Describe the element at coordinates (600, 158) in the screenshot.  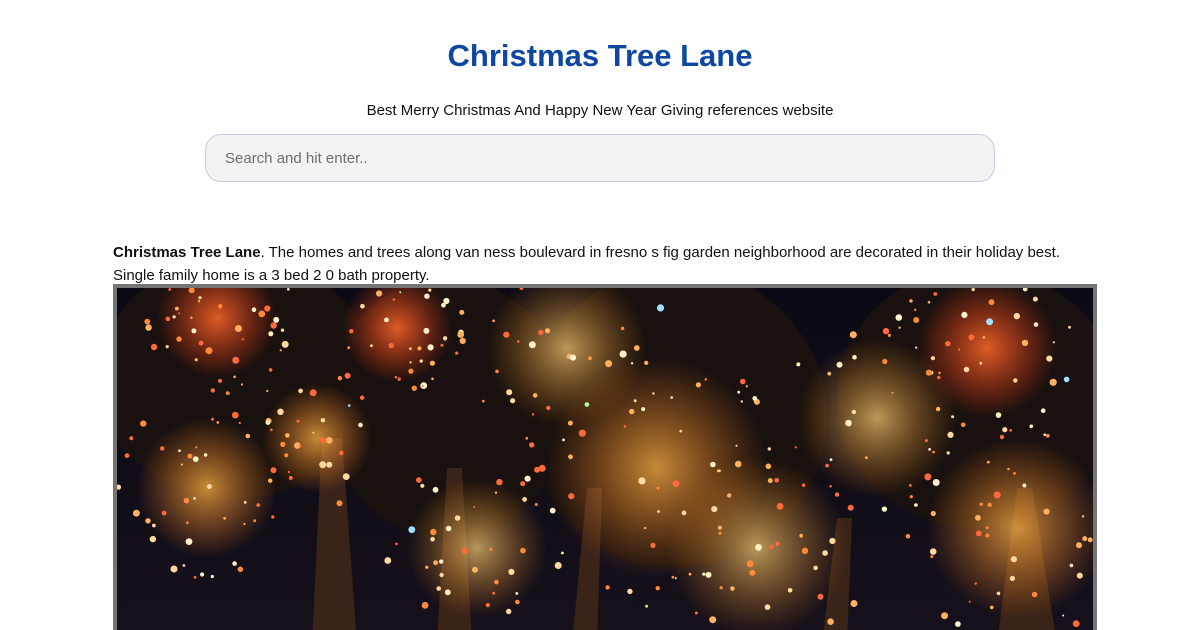
I see `search-input` at that location.